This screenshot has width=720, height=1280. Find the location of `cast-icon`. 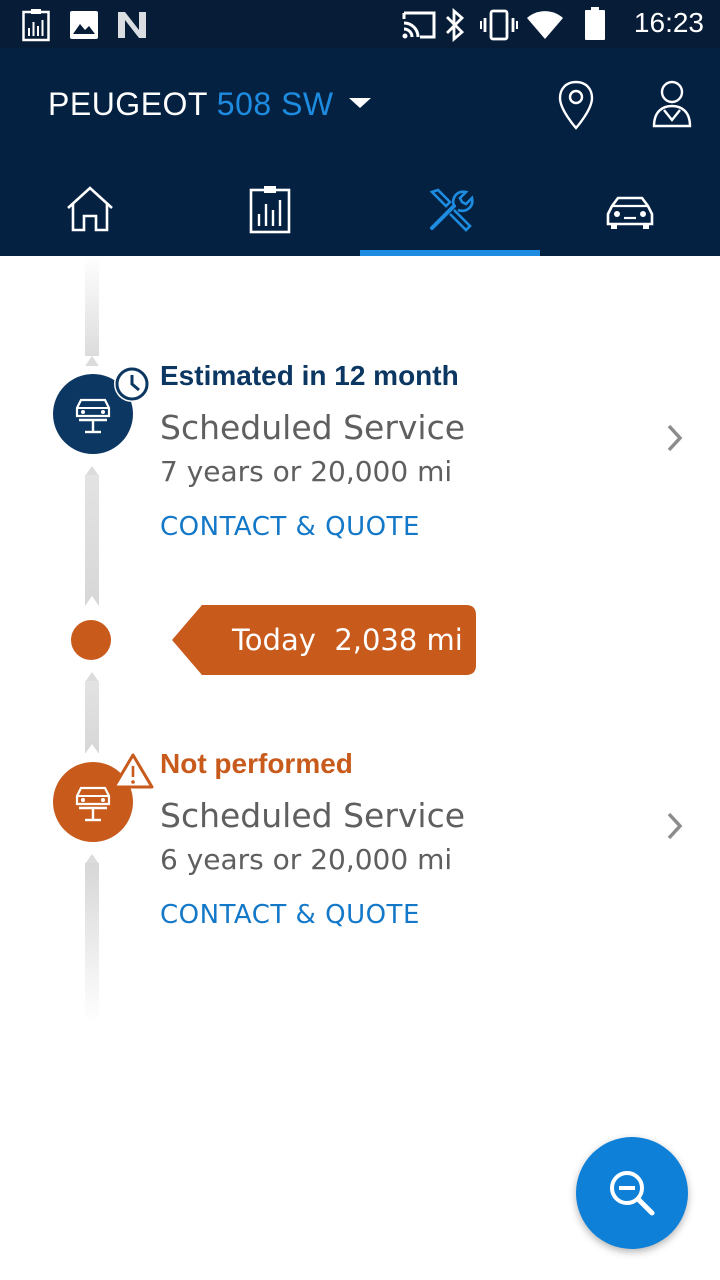

cast-icon is located at coordinates (419, 25).